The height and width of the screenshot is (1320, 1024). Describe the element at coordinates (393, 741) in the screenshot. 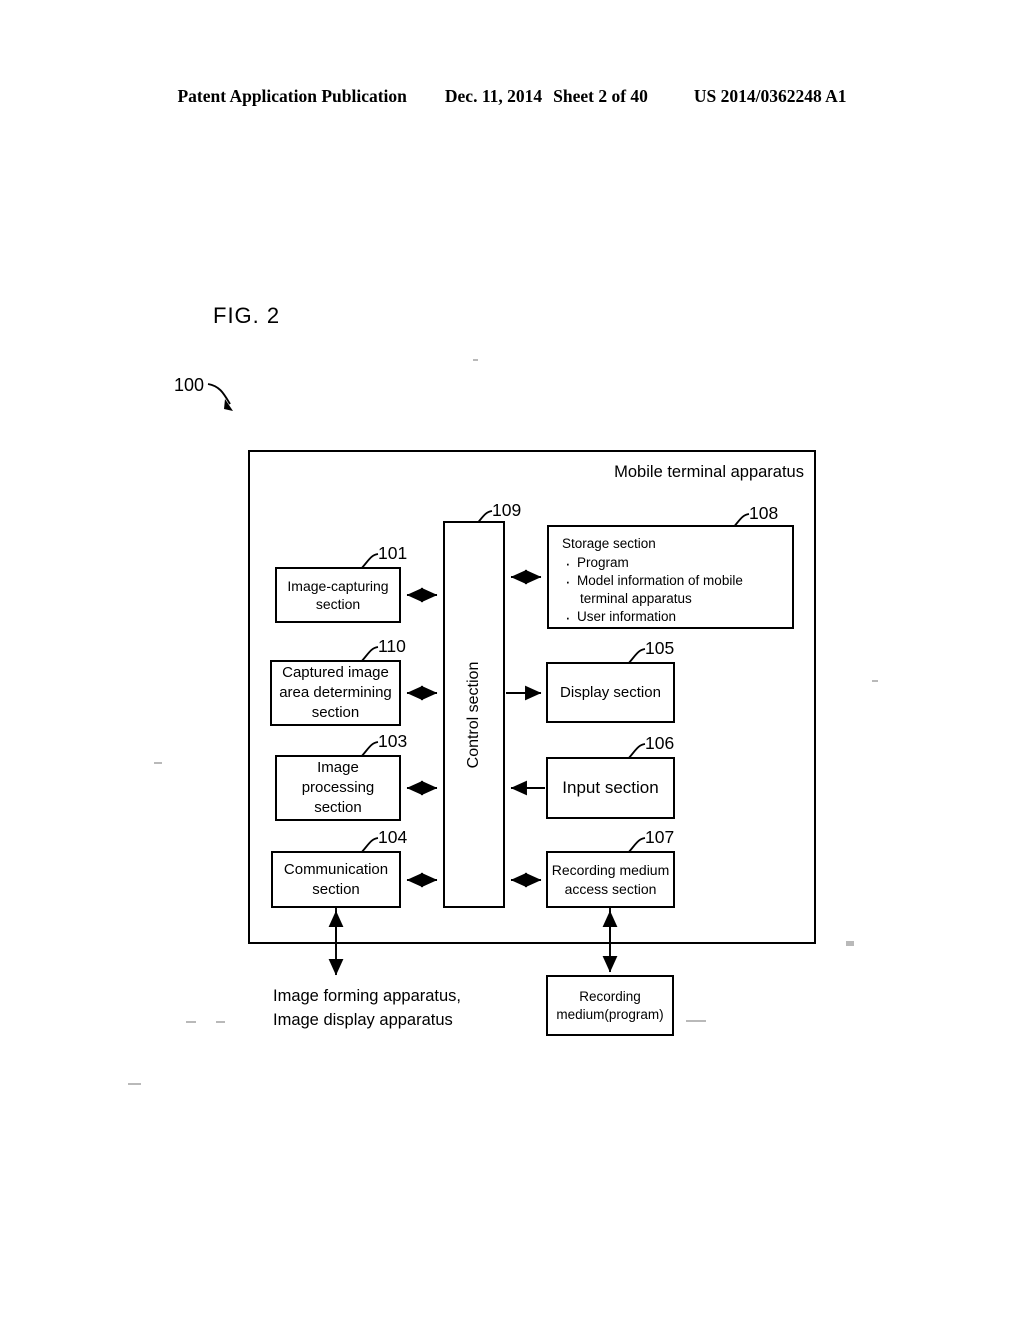

I see `reference-103: 103` at that location.